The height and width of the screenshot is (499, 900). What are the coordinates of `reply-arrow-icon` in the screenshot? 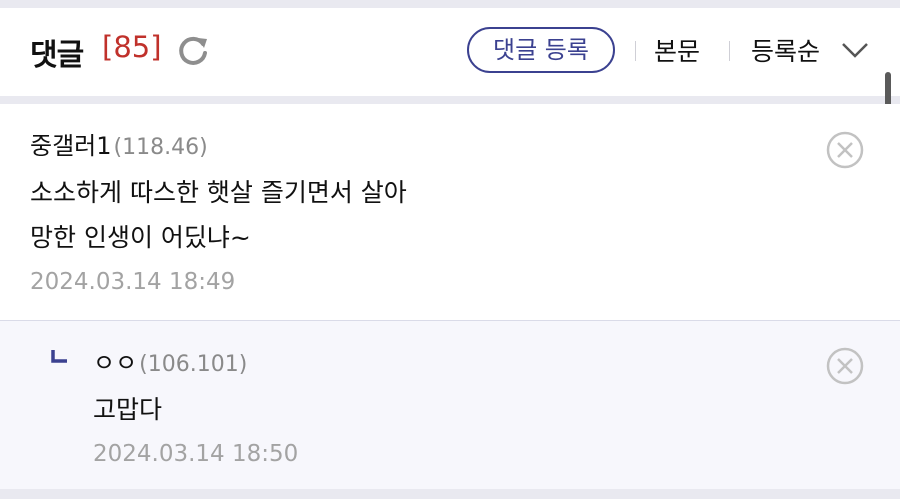 It's located at (59, 356).